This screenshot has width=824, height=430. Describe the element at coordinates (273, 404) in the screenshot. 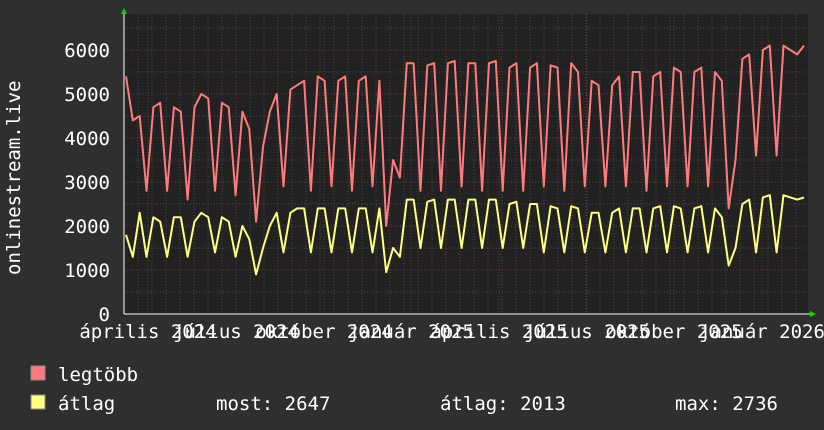

I see `stat-now: most: 2647` at that location.